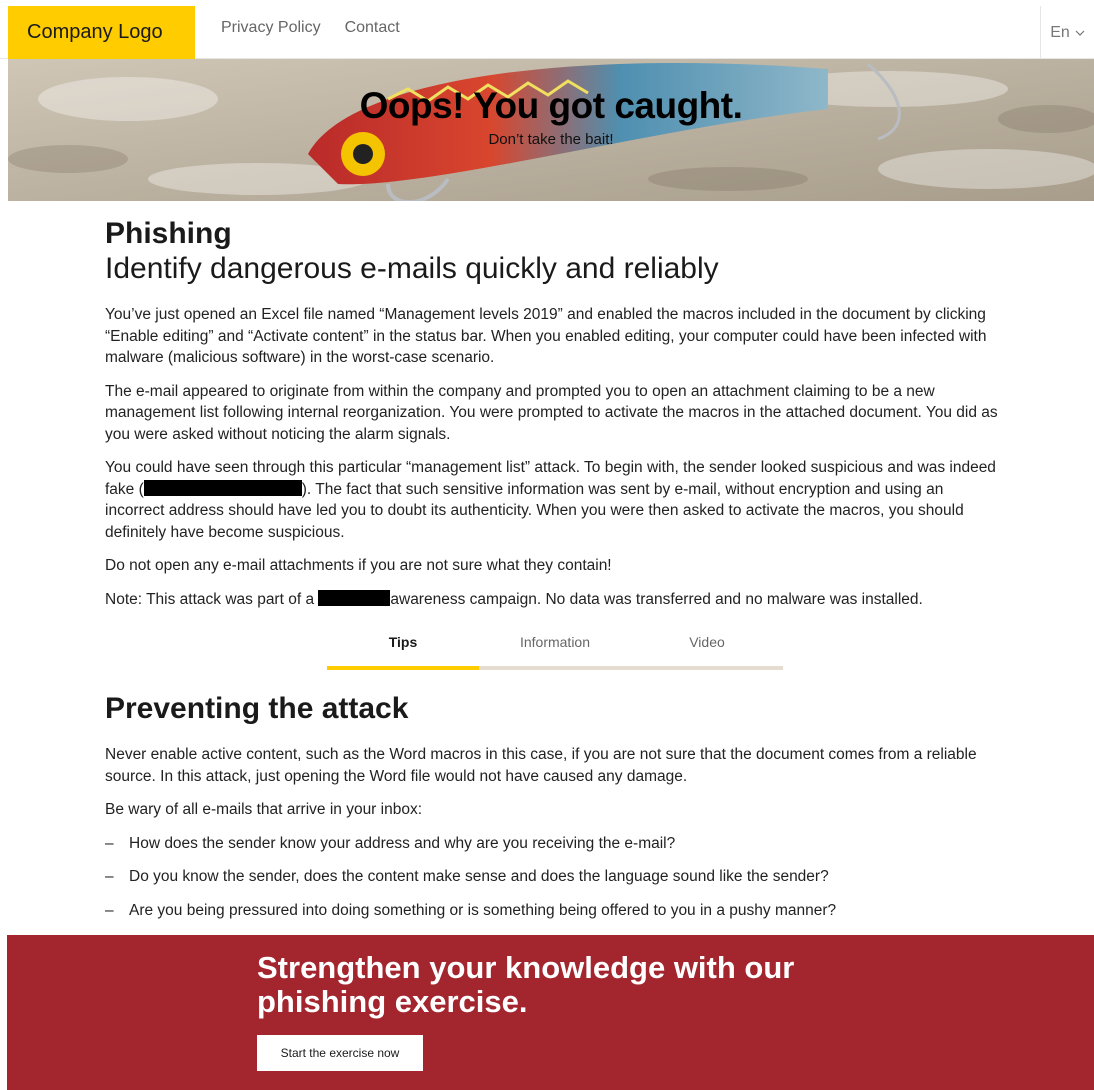 This screenshot has width=1094, height=1090. Describe the element at coordinates (707, 648) in the screenshot. I see `tab-video: Video` at that location.